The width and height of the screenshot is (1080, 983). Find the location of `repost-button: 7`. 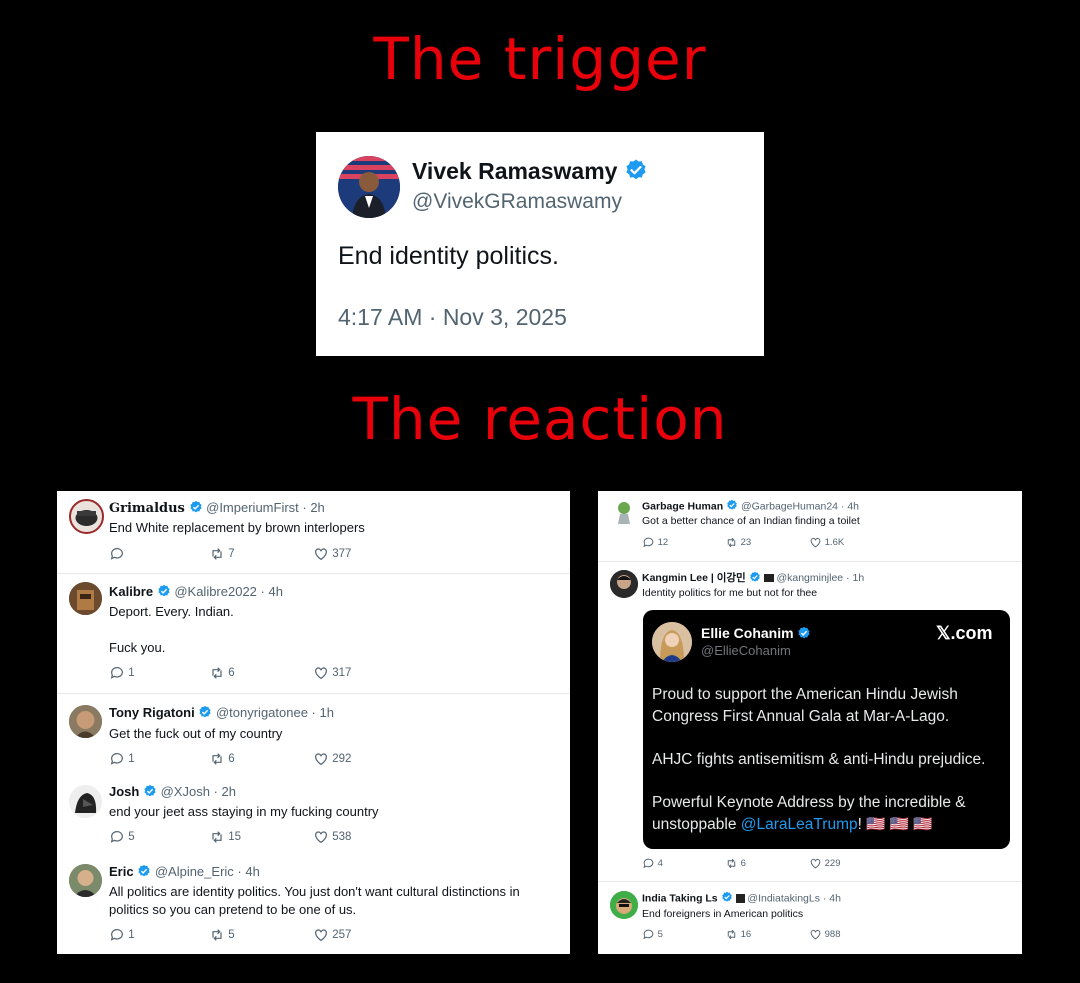

repost-button: 7 is located at coordinates (222, 554).